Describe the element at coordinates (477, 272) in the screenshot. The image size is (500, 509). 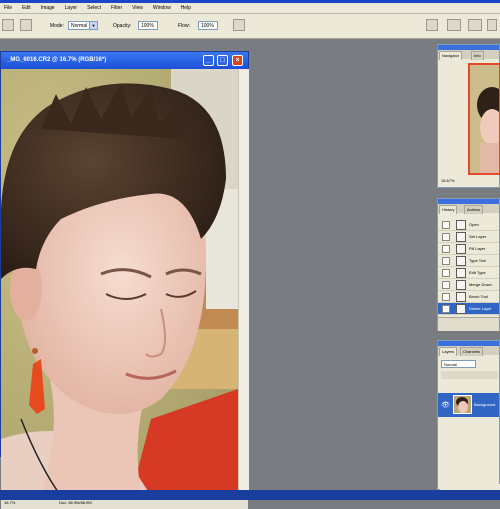
I see `history-label: Edit Type` at that location.